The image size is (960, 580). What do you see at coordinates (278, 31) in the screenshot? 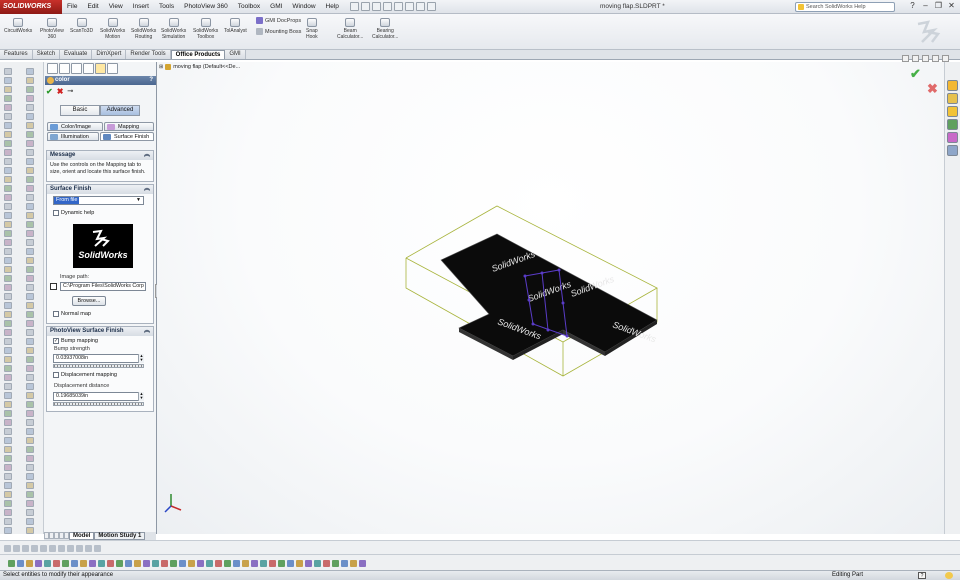
I see `mounting-boss-button: Mounting Boss` at bounding box center [278, 31].